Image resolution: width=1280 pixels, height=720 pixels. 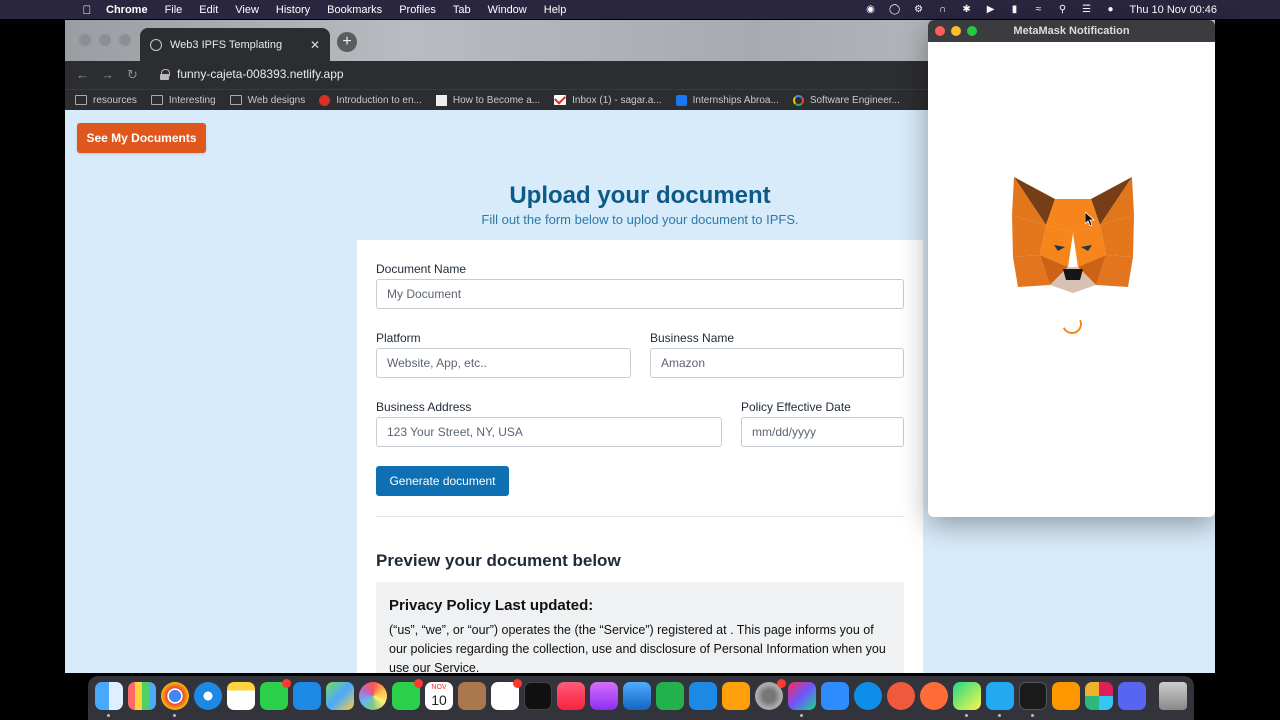 I want to click on music-icon, so click(x=571, y=696).